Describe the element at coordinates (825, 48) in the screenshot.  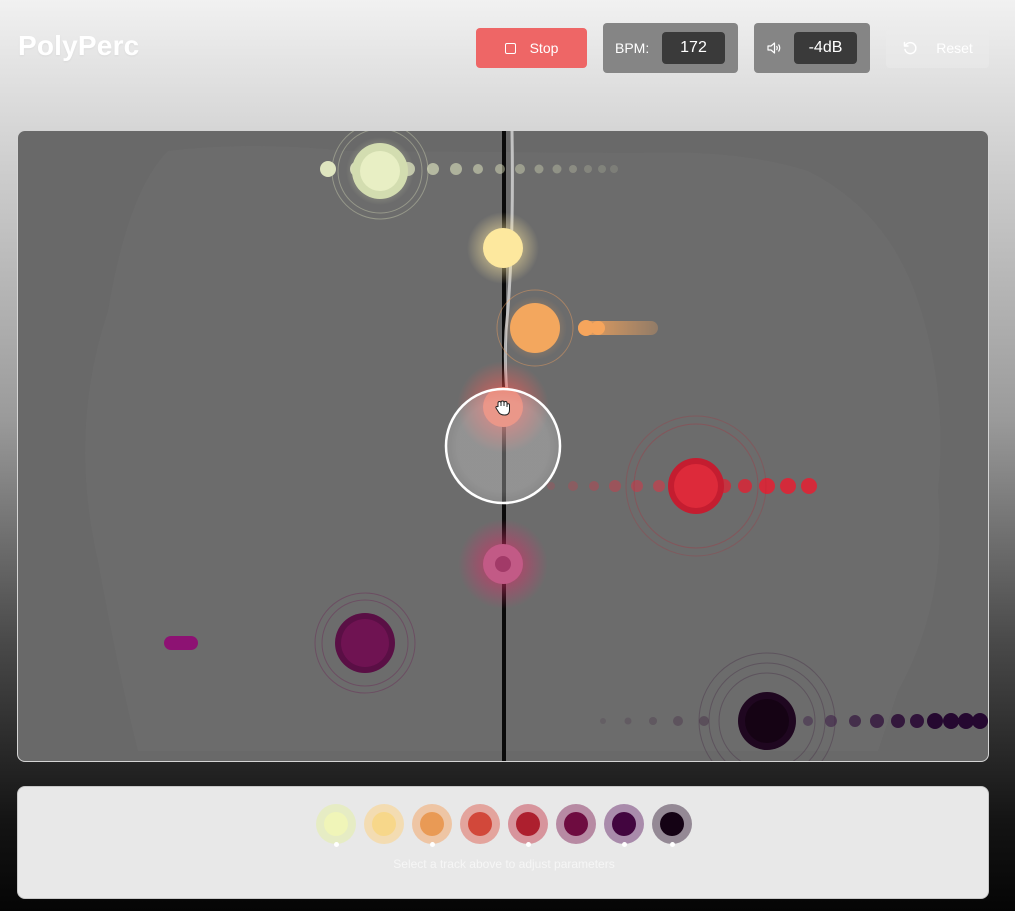
I see `volume-input: -4dB` at that location.